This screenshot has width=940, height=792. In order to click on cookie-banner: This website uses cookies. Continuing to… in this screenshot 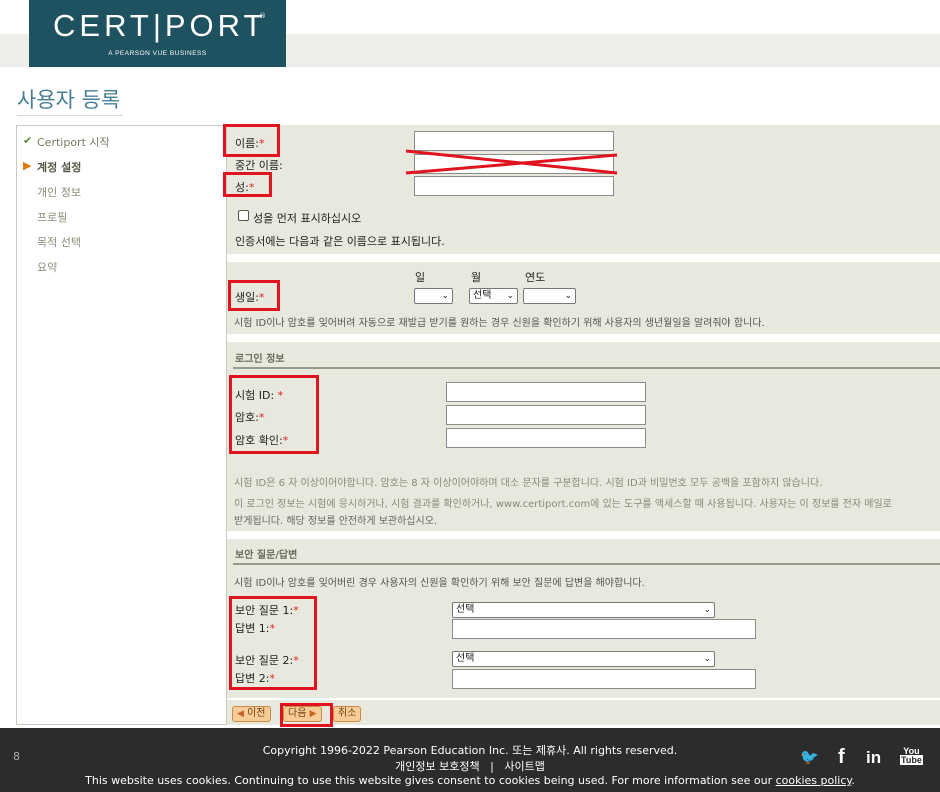, I will do `click(470, 780)`.